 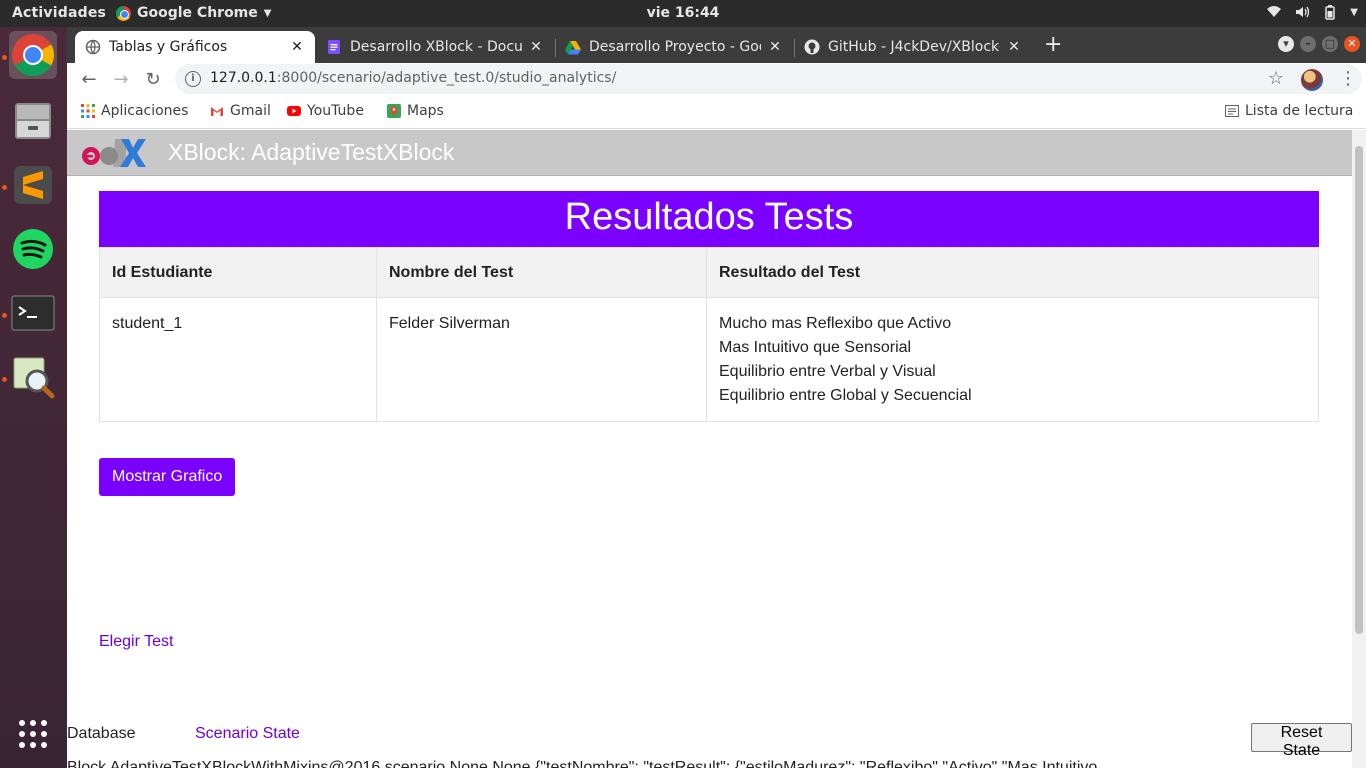 I want to click on bookmark-apps: Aplicaciones, so click(x=134, y=111).